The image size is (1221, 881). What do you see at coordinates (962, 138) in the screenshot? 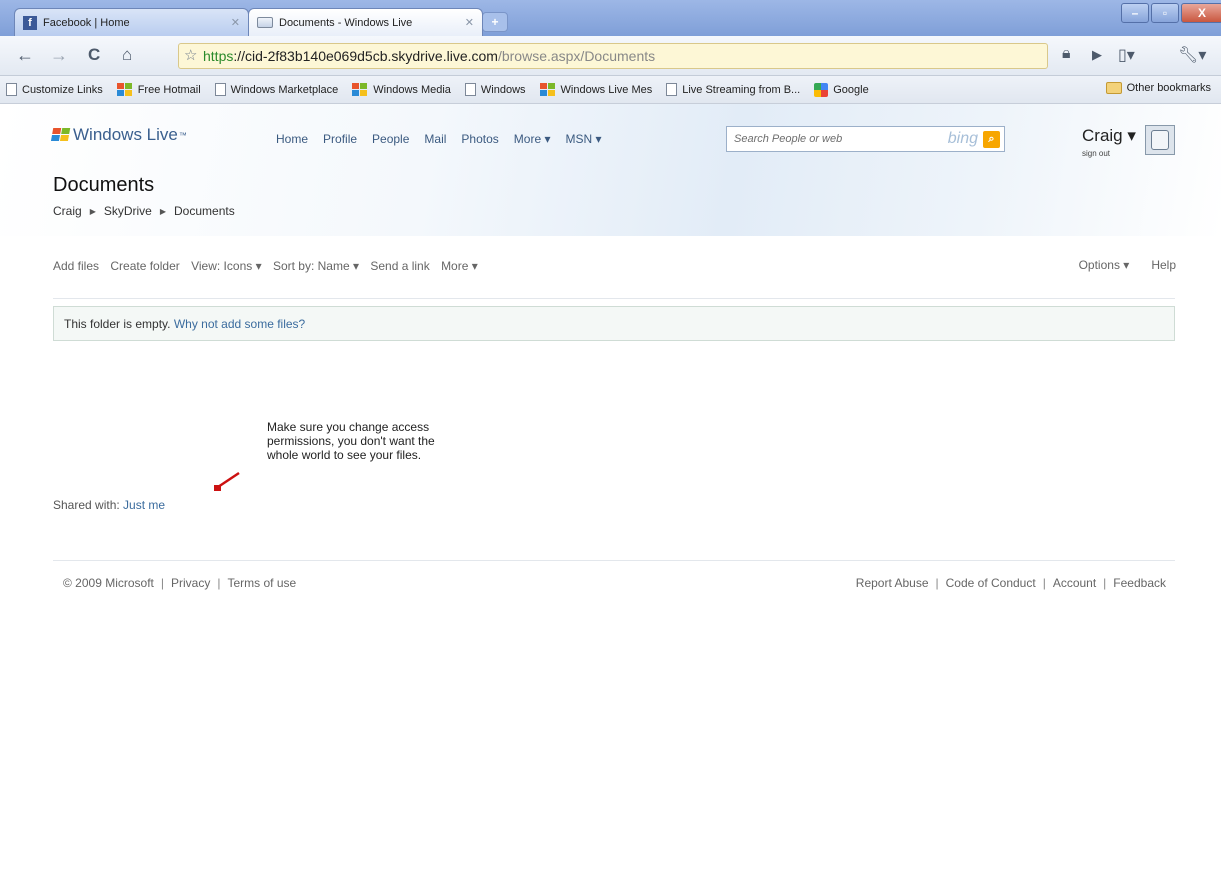
I see `bing-logo: bing` at bounding box center [962, 138].